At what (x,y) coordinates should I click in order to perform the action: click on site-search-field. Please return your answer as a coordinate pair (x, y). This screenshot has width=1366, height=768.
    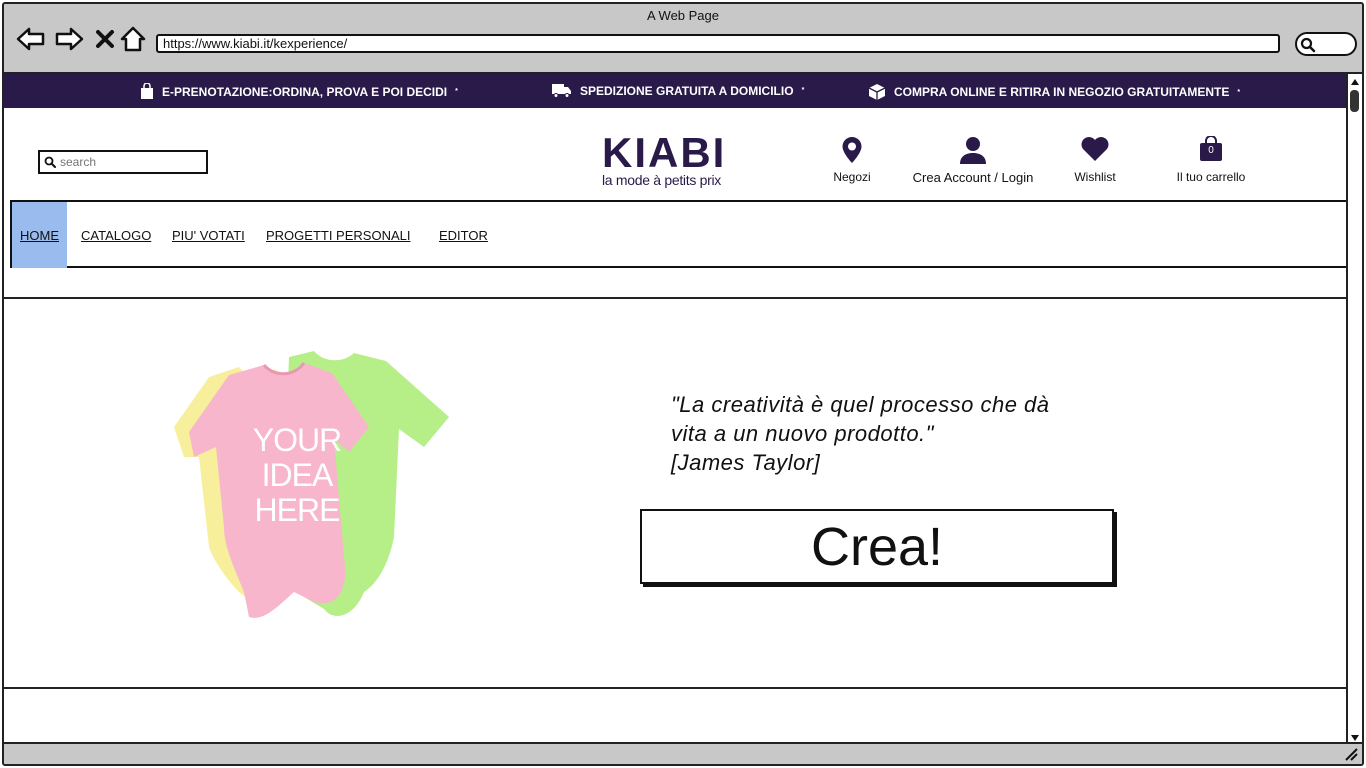
    Looking at the image, I should click on (123, 162).